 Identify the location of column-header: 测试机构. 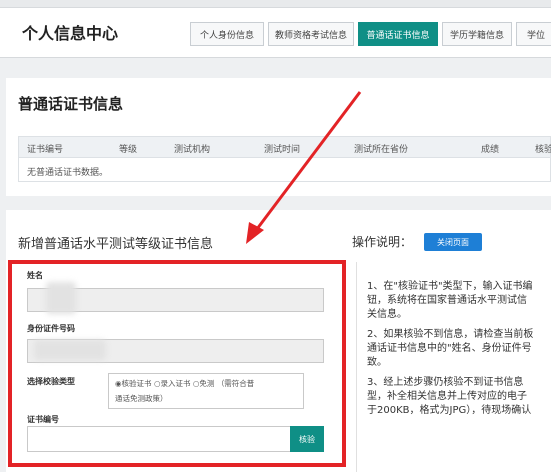
(192, 150).